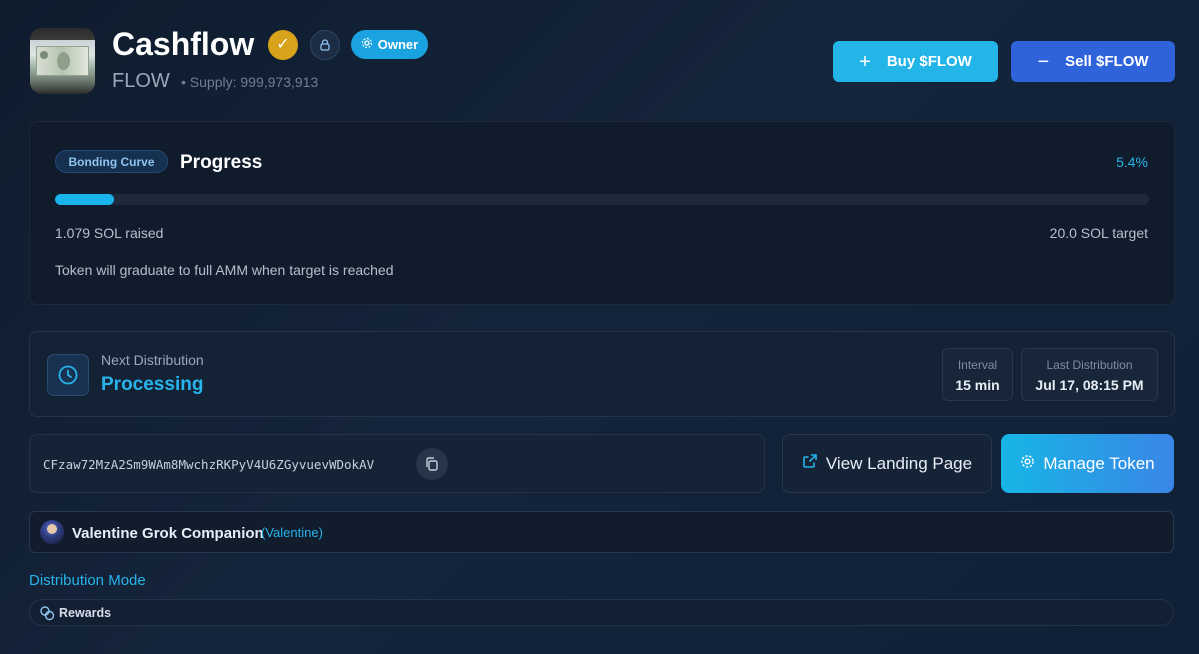  I want to click on avatar, so click(52, 532).